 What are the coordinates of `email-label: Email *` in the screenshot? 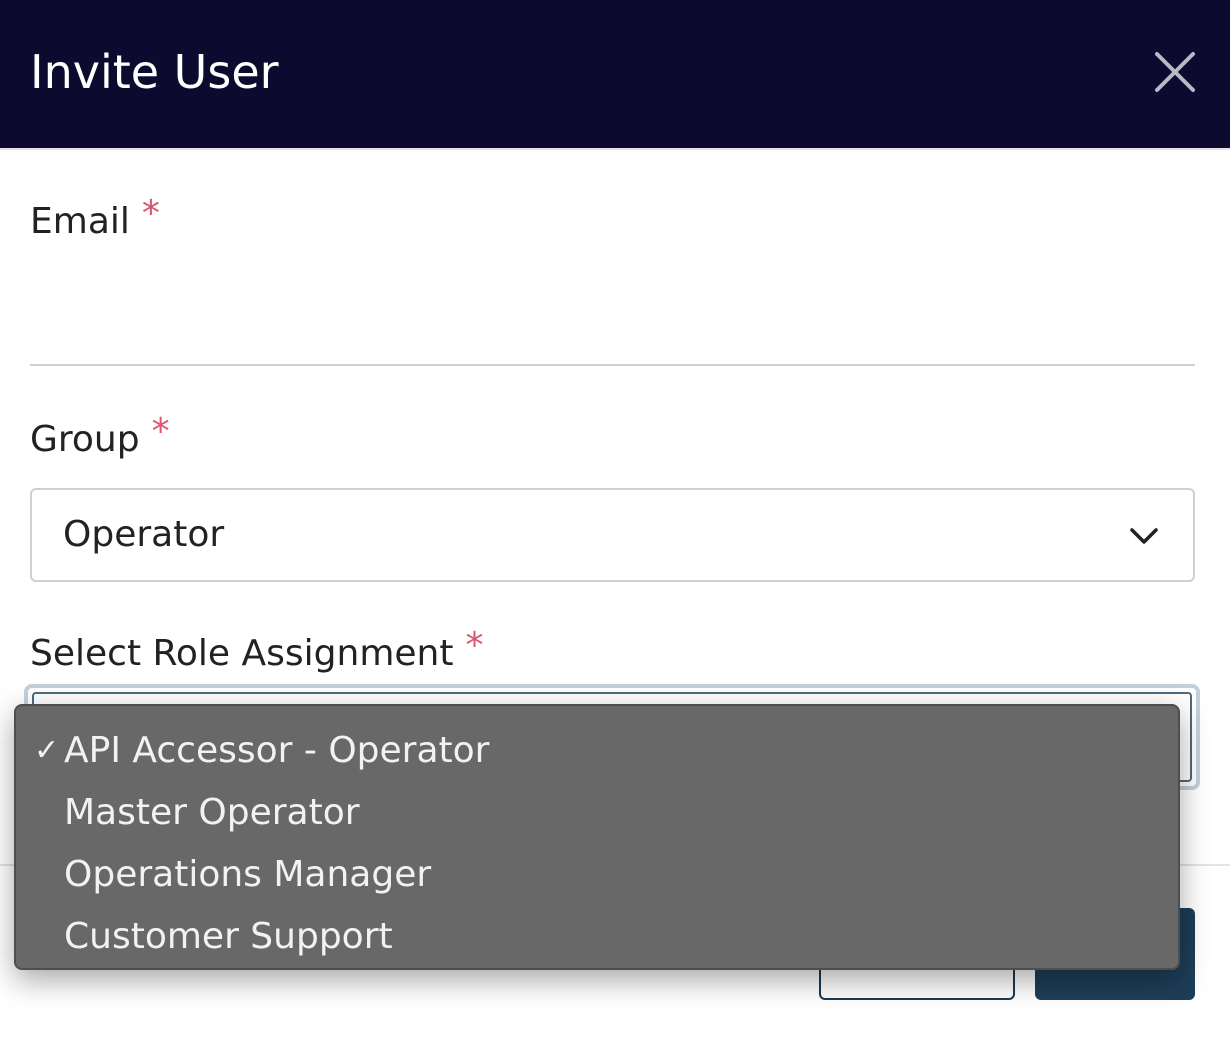 It's located at (95, 218).